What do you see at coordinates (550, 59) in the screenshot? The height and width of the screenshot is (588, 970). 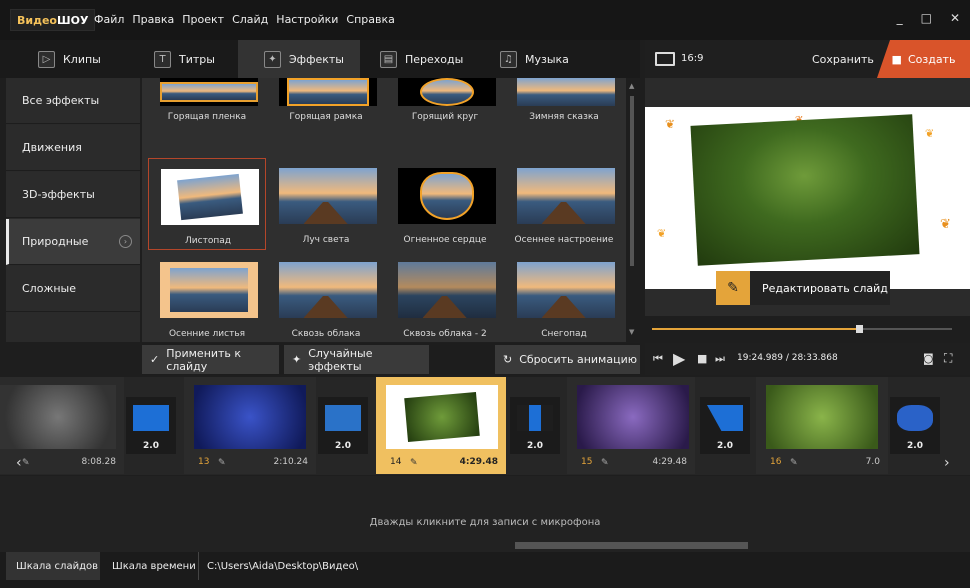 I see `tab-music: ♫ Музыка` at bounding box center [550, 59].